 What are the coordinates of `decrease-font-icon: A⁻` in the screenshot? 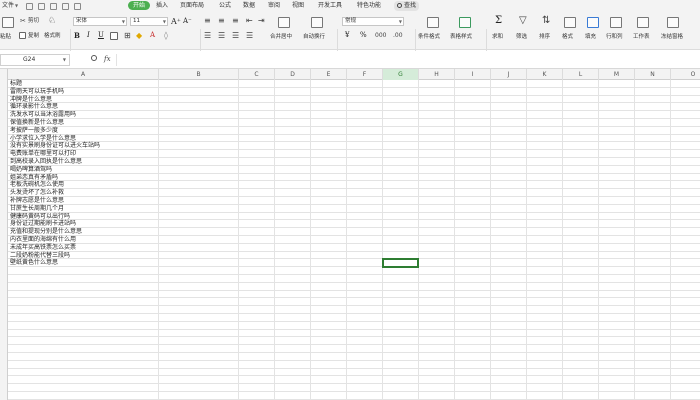 It's located at (187, 21).